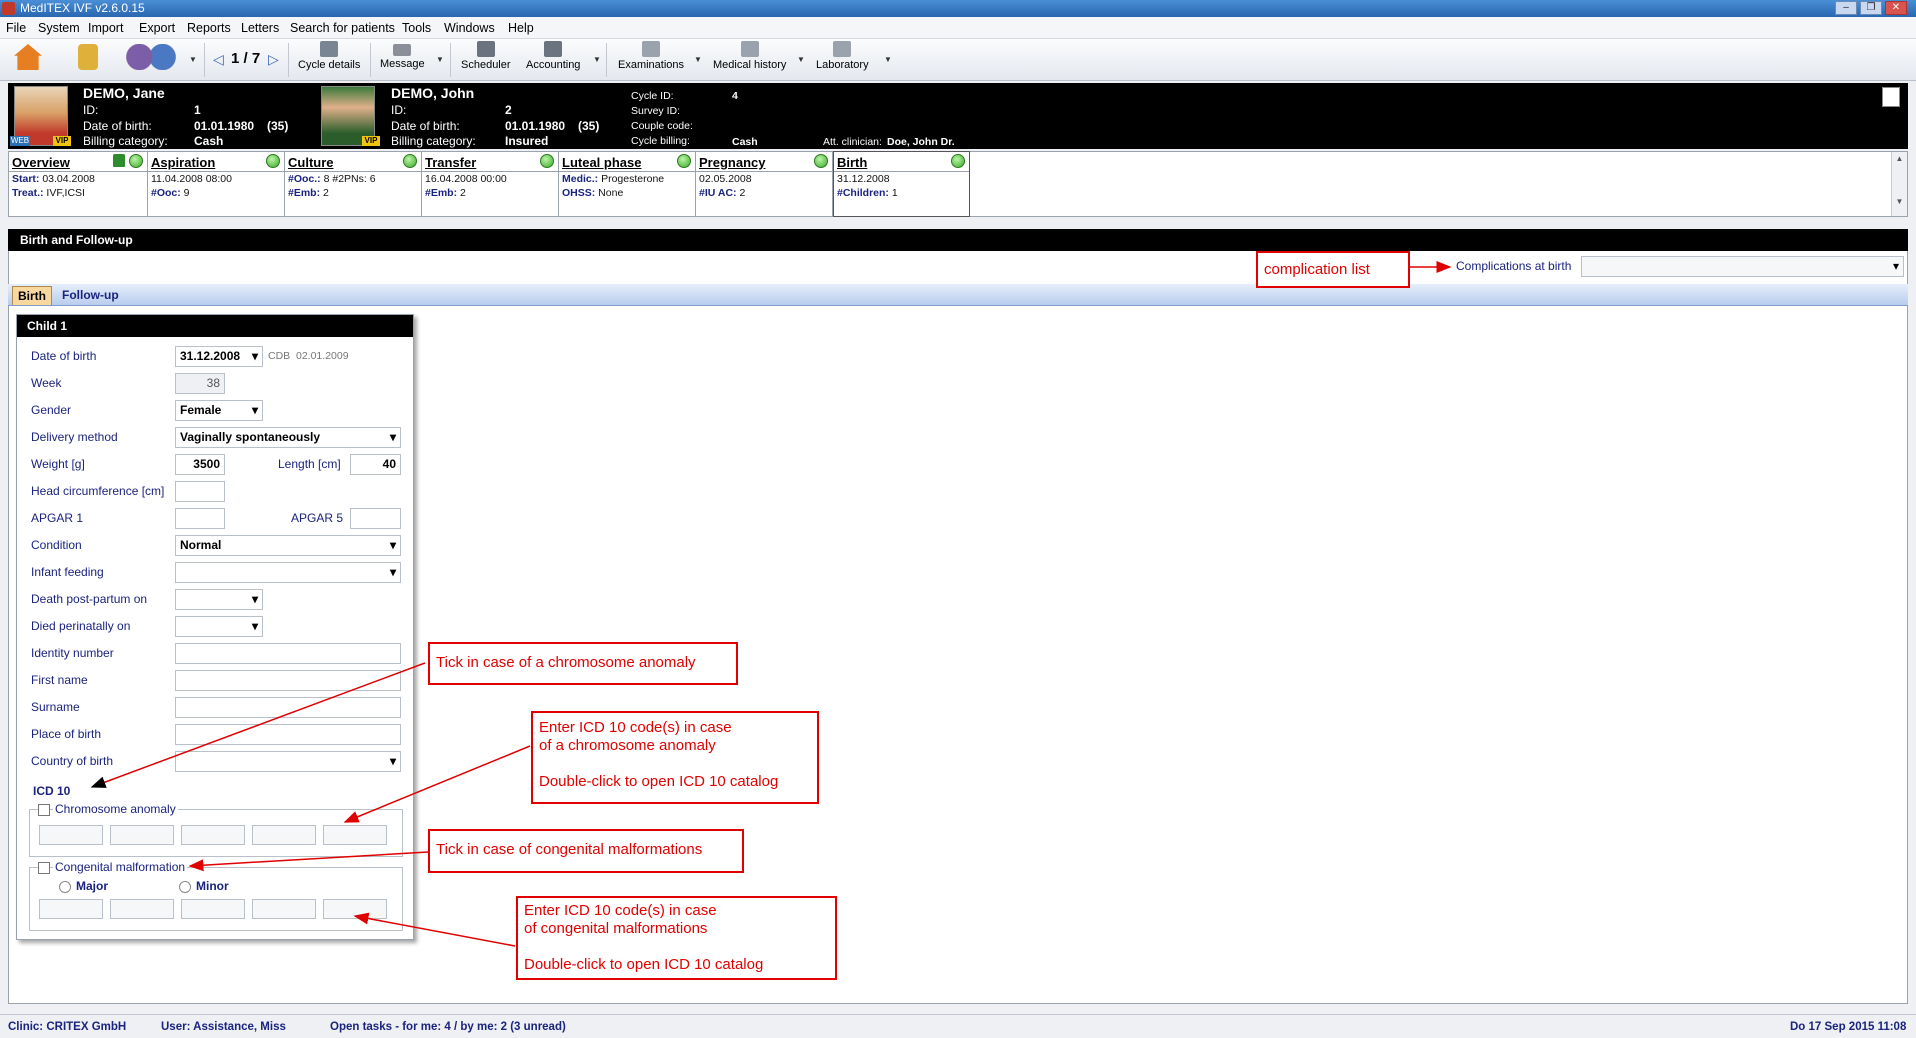 The image size is (1916, 1038). What do you see at coordinates (437, 784) in the screenshot?
I see `arrow-chromosome-icd` at bounding box center [437, 784].